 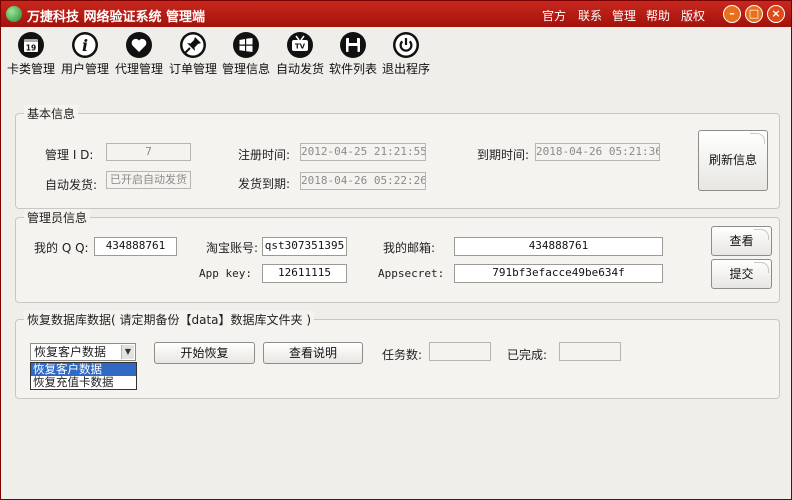 I want to click on done-label: 已完成:, so click(x=527, y=355).